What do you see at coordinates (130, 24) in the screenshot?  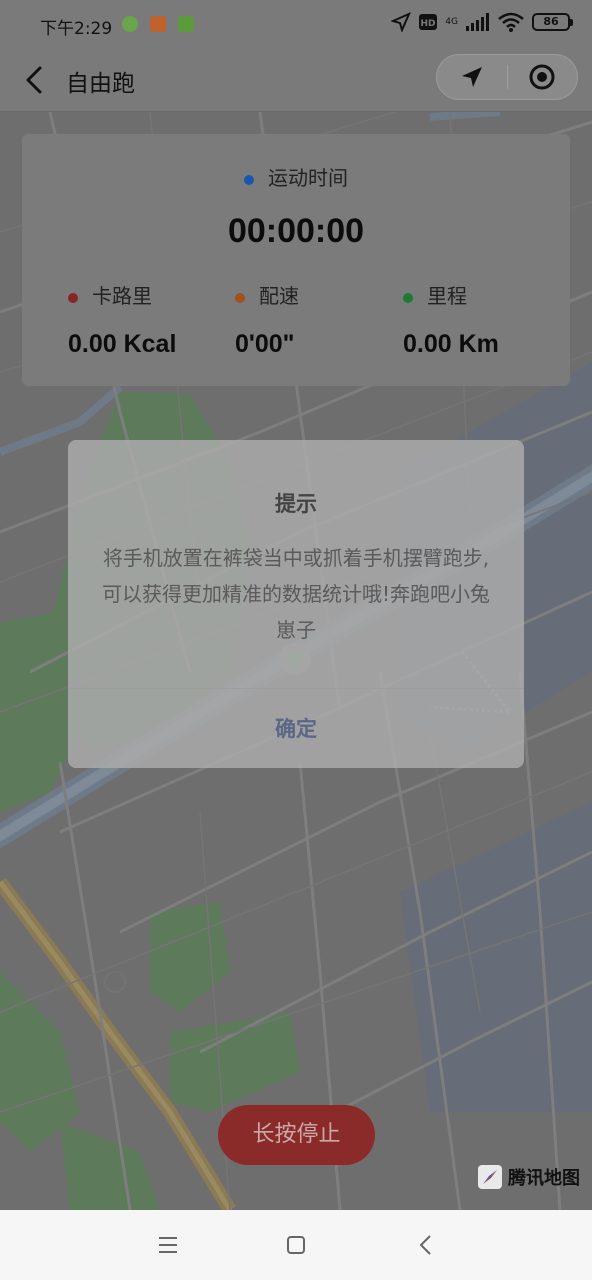 I see `wechat-icon` at bounding box center [130, 24].